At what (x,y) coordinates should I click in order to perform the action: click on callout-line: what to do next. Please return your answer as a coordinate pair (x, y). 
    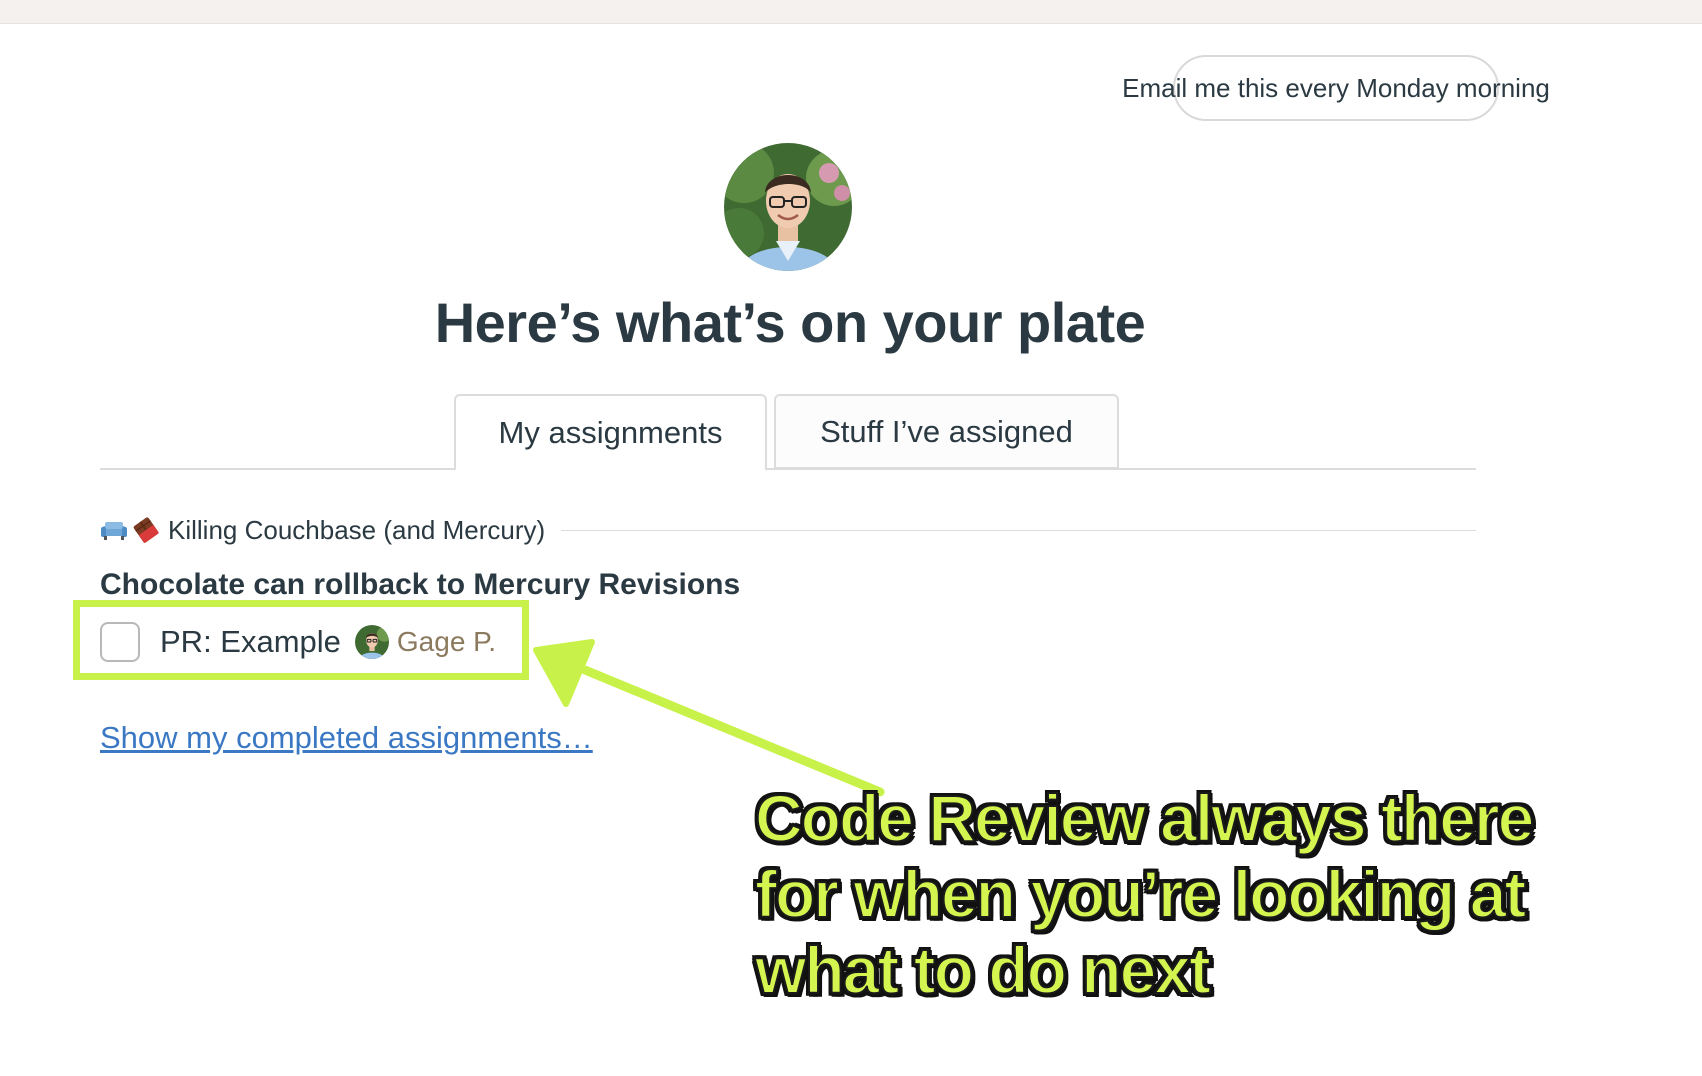
    Looking at the image, I should click on (983, 970).